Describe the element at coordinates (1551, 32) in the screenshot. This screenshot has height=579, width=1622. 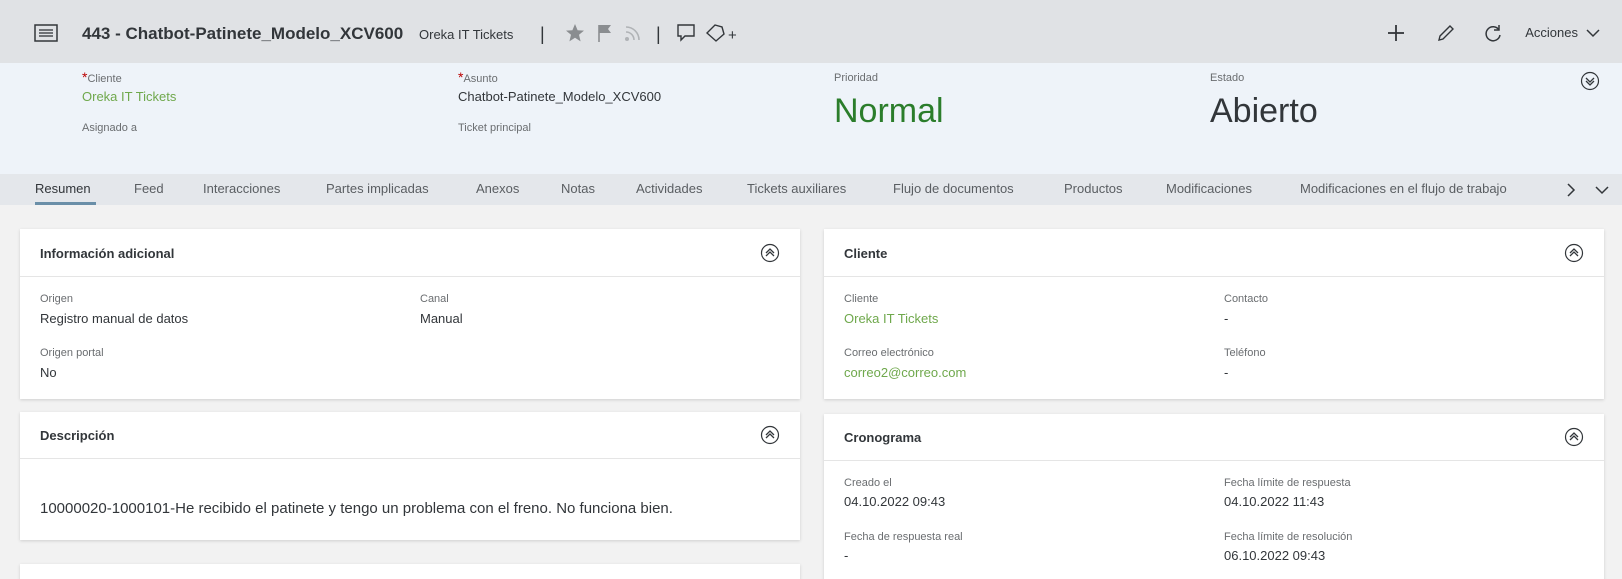
I see `actions-label: Acciones` at that location.